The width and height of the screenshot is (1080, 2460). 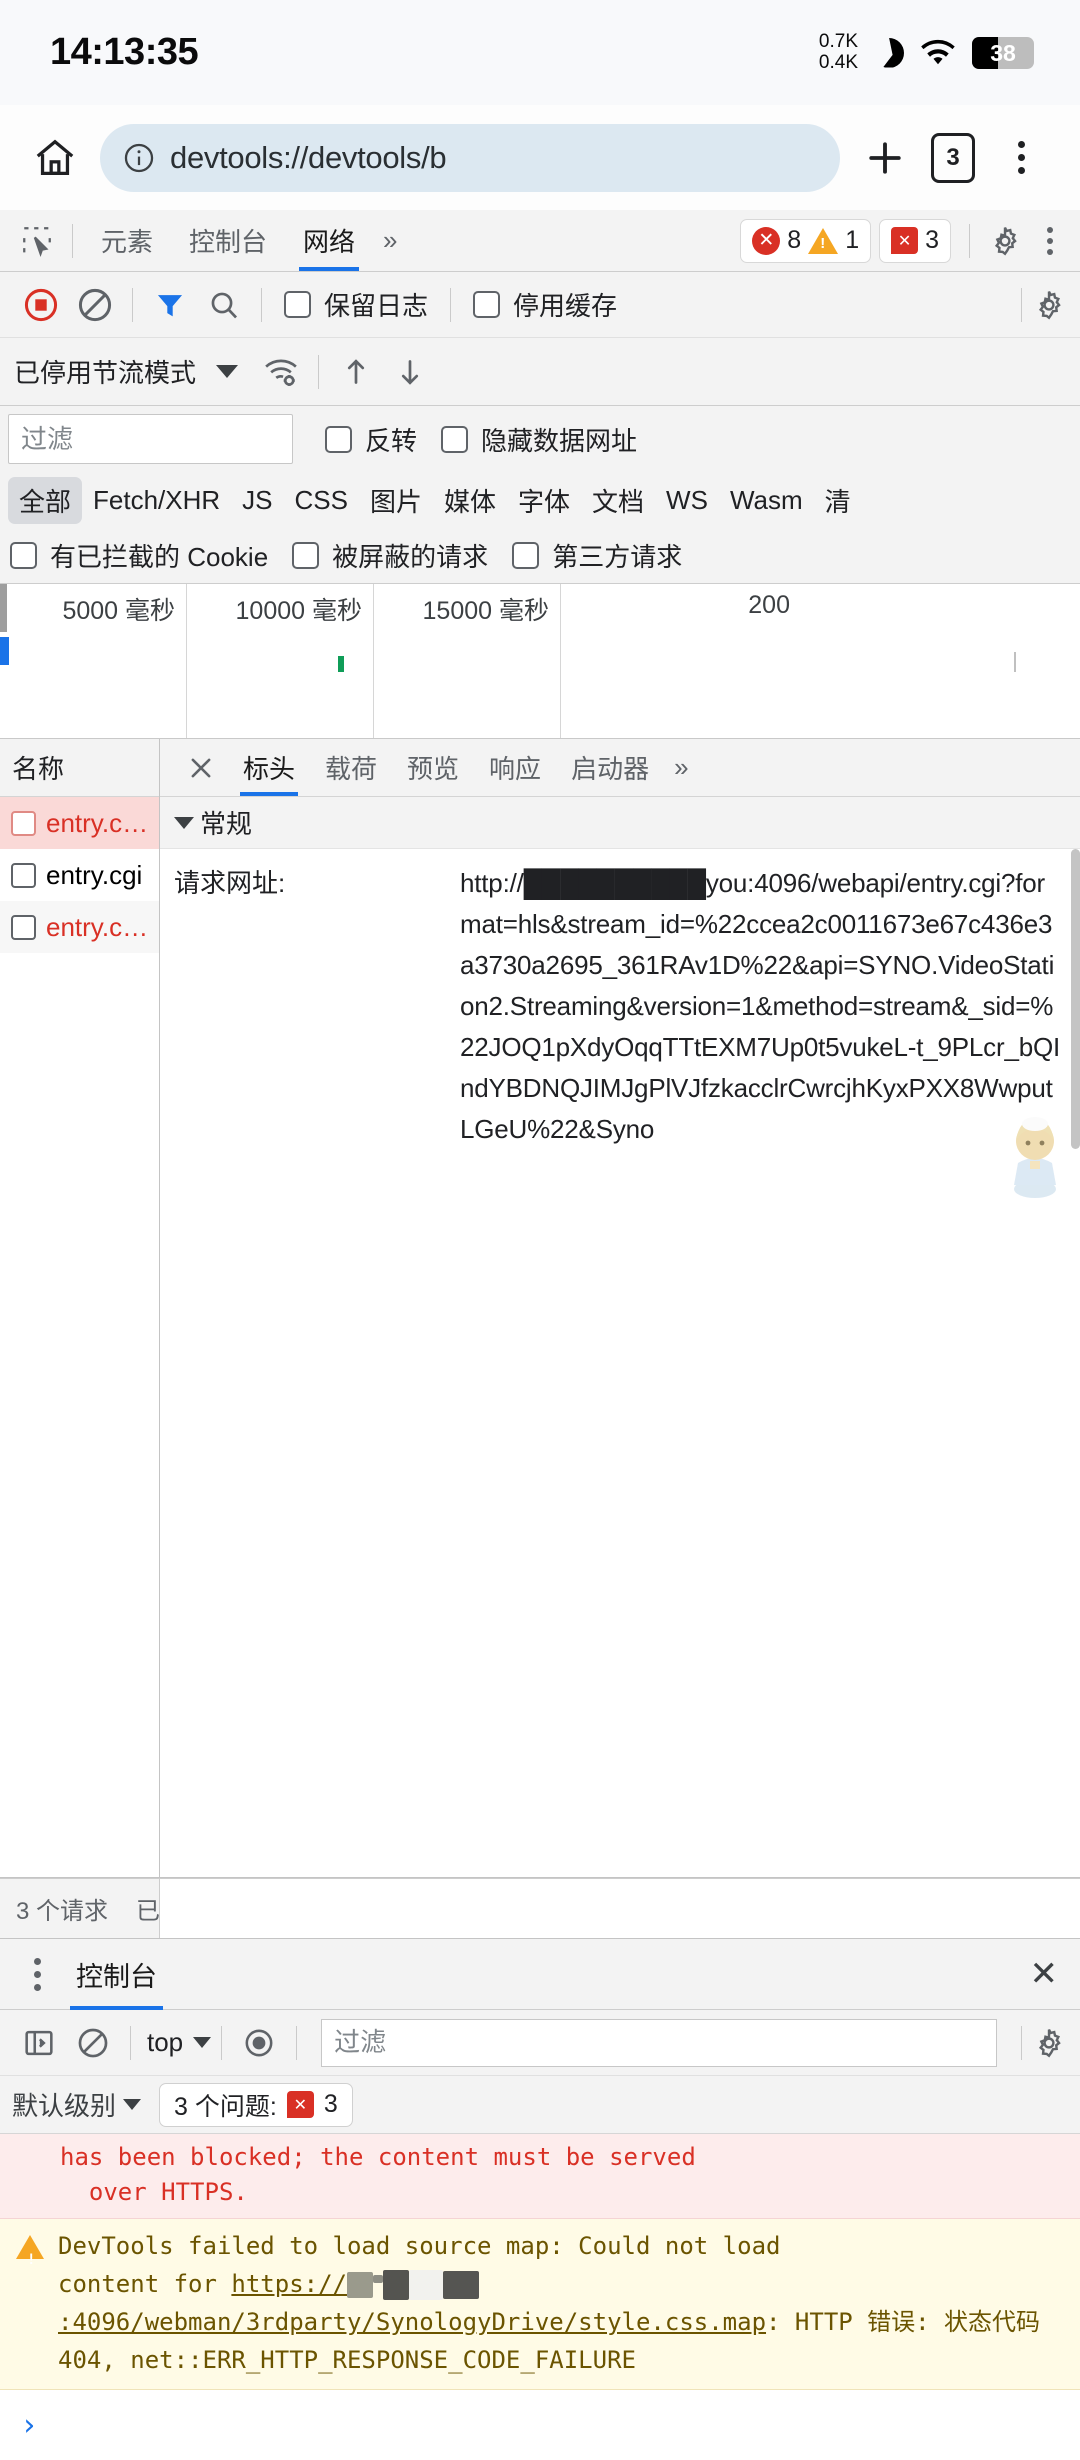 I want to click on hide-data-urls-checkbox: 隐藏数据网址, so click(x=539, y=439).